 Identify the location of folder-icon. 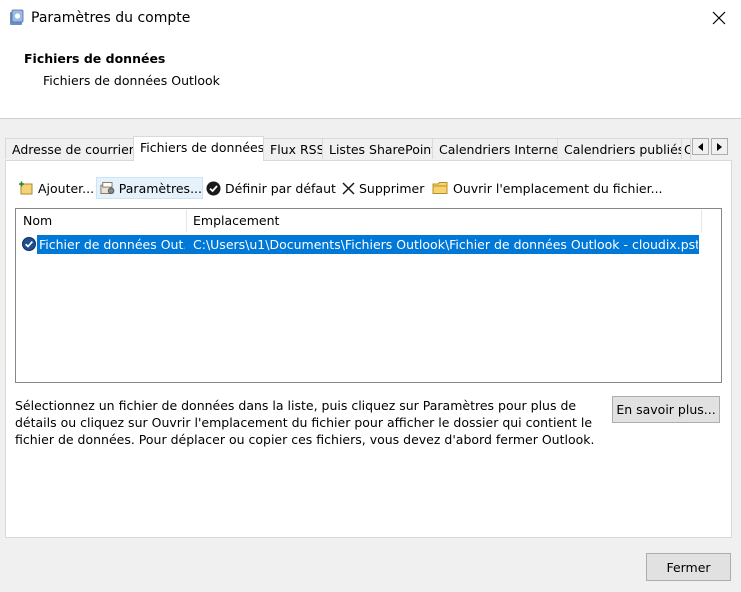
(440, 188).